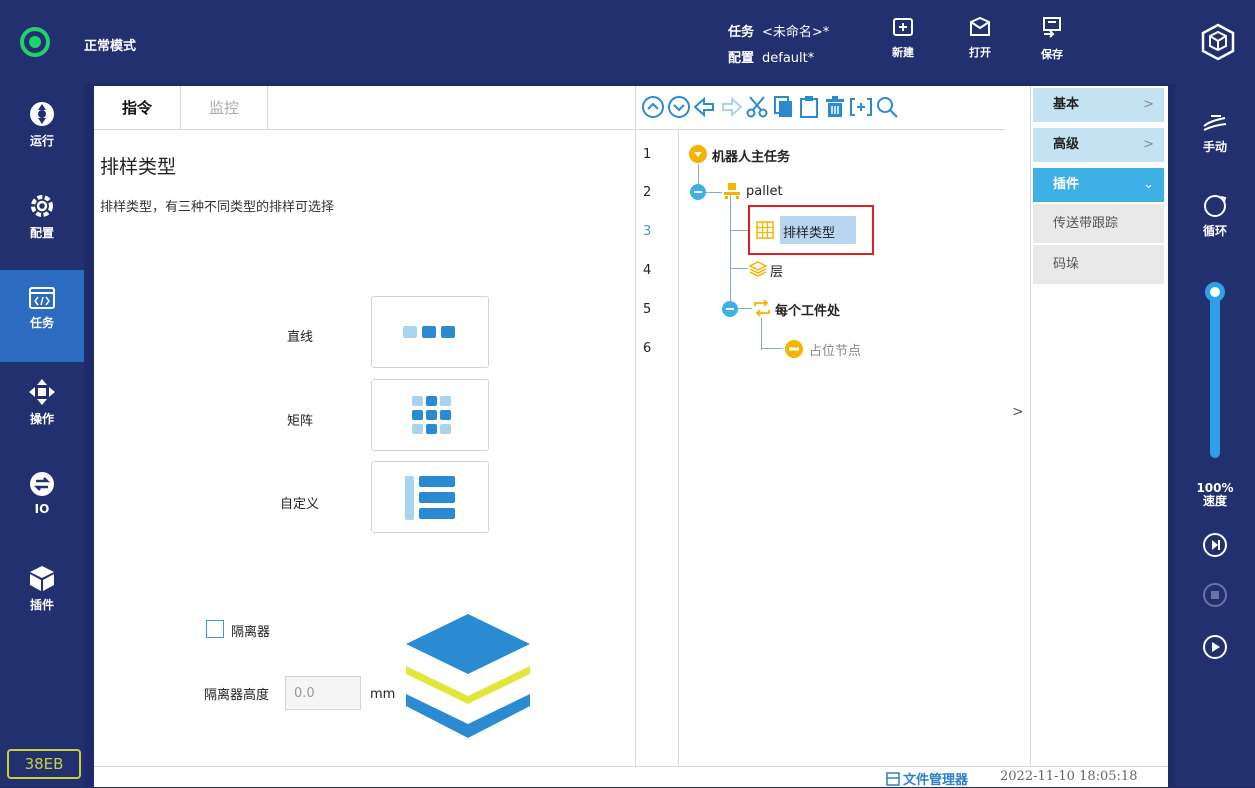 The image size is (1255, 788). What do you see at coordinates (980, 26) in the screenshot?
I see `open-folder-icon` at bounding box center [980, 26].